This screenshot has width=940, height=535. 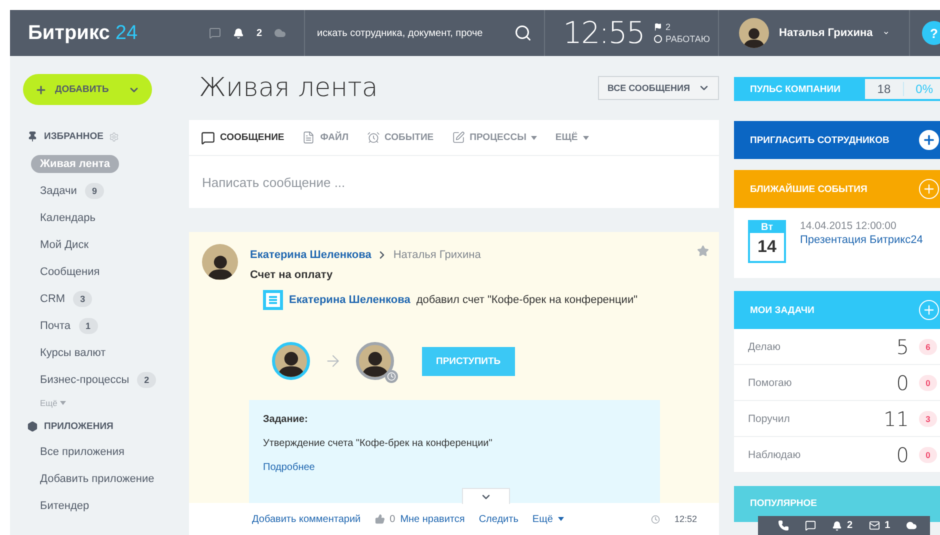 I want to click on edit-icon, so click(x=458, y=137).